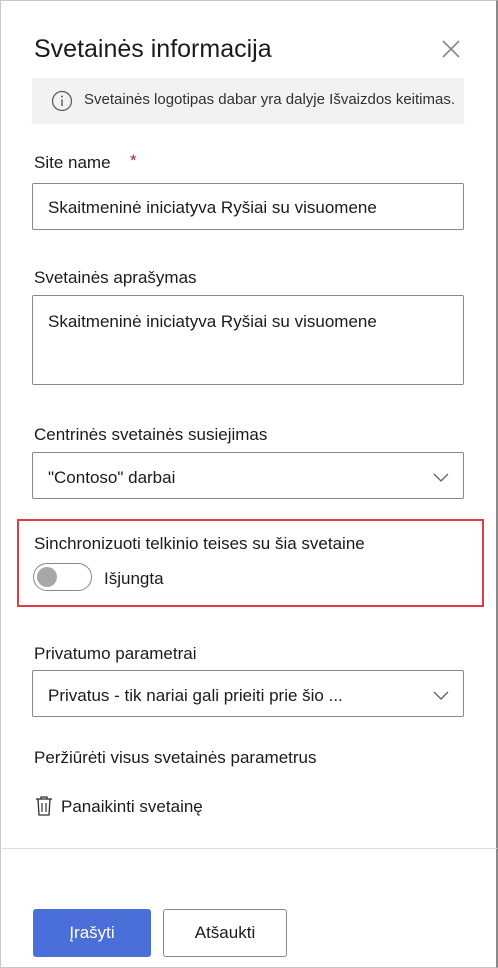 The image size is (498, 968). Describe the element at coordinates (115, 277) in the screenshot. I see `site-description-label: Svetainės aprašymas` at that location.